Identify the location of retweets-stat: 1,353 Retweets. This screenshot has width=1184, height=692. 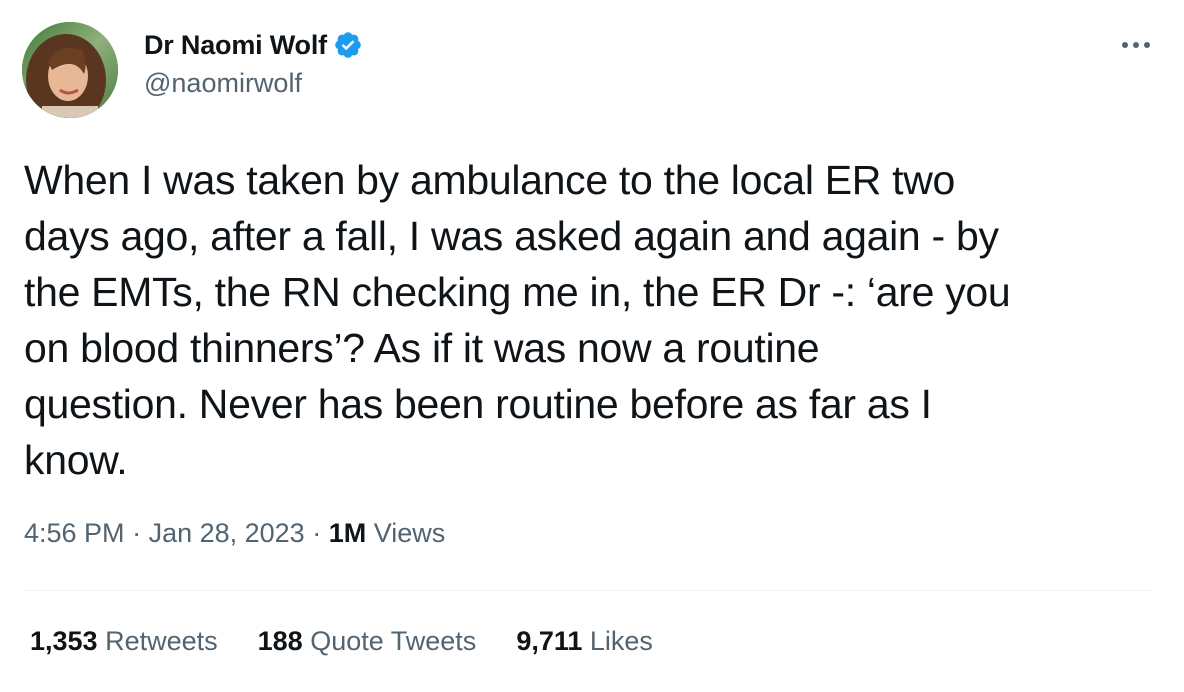
(124, 641).